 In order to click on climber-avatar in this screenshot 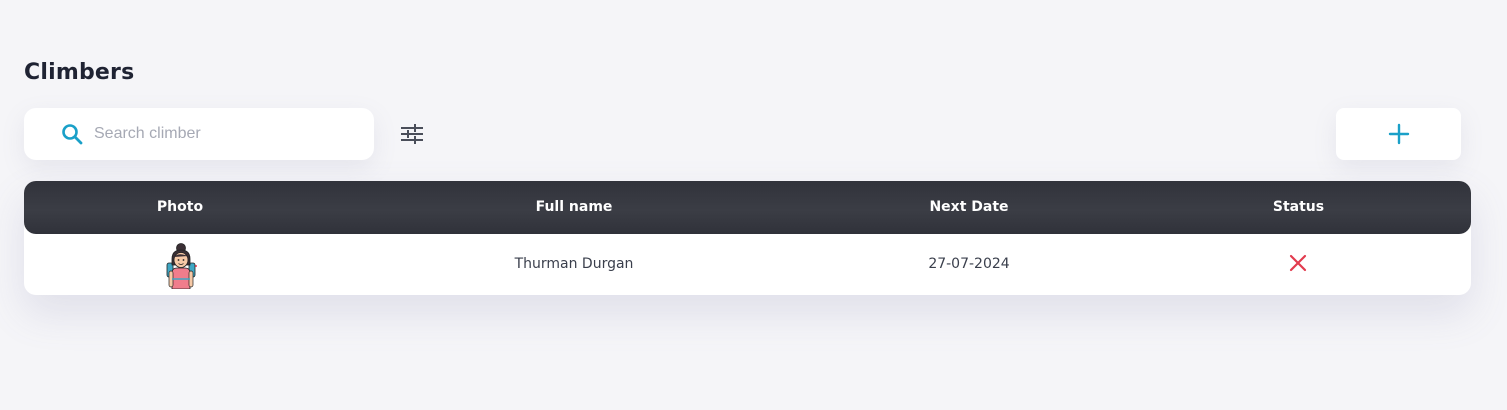, I will do `click(181, 266)`.